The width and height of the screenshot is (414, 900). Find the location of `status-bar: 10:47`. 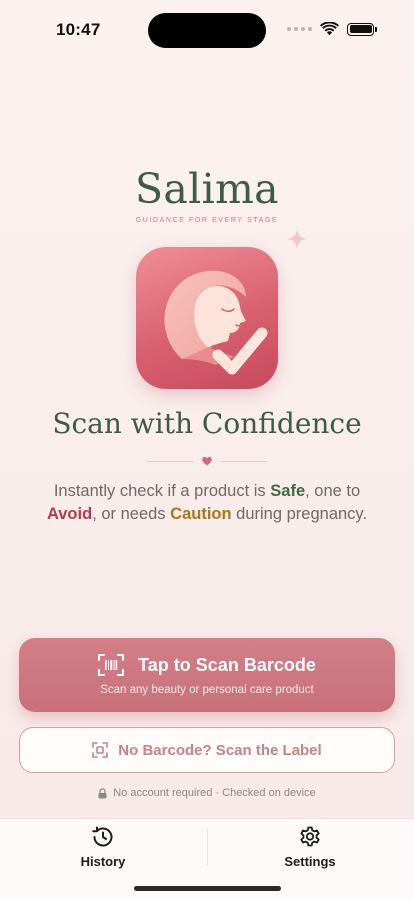

status-bar: 10:47 is located at coordinates (207, 28).